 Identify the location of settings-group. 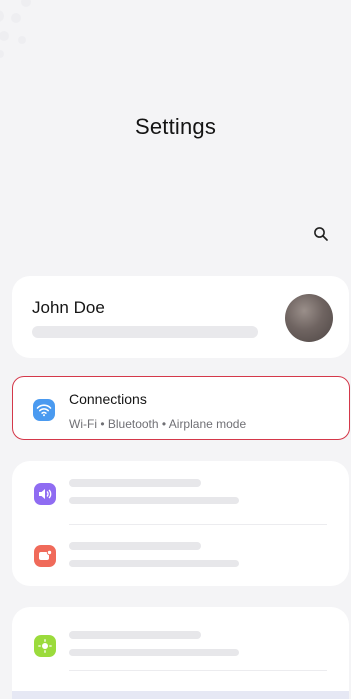
(180, 649).